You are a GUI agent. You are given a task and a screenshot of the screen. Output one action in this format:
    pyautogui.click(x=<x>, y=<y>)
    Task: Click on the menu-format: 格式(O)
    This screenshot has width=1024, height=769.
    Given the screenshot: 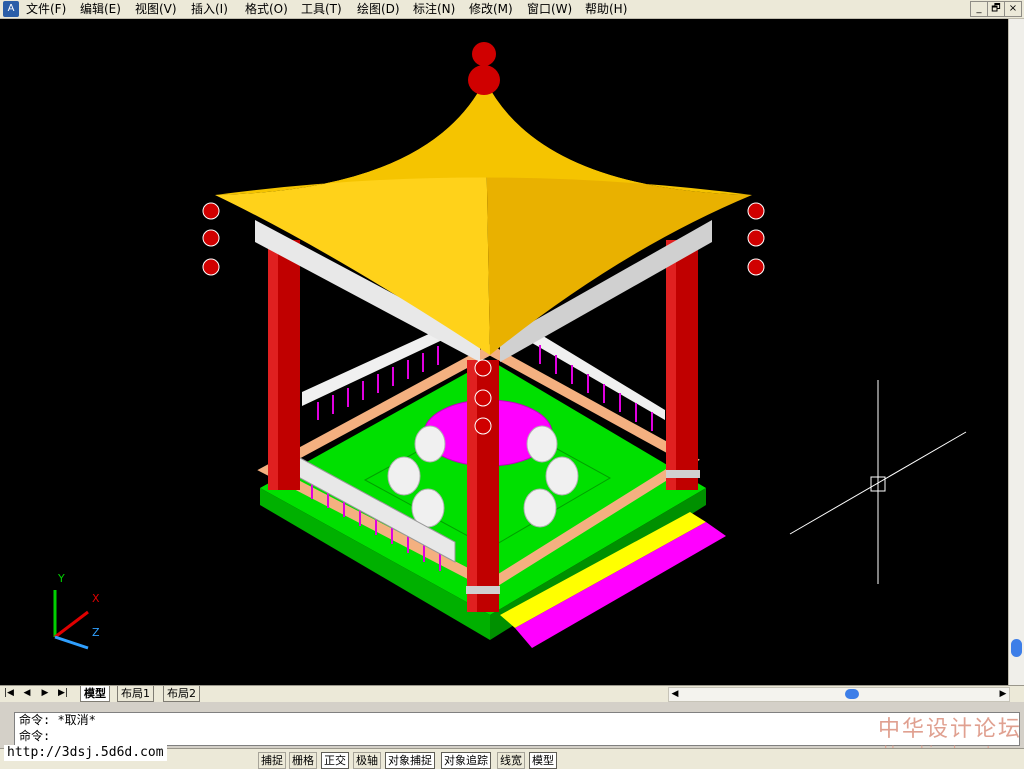 What is the action you would take?
    pyautogui.click(x=266, y=9)
    